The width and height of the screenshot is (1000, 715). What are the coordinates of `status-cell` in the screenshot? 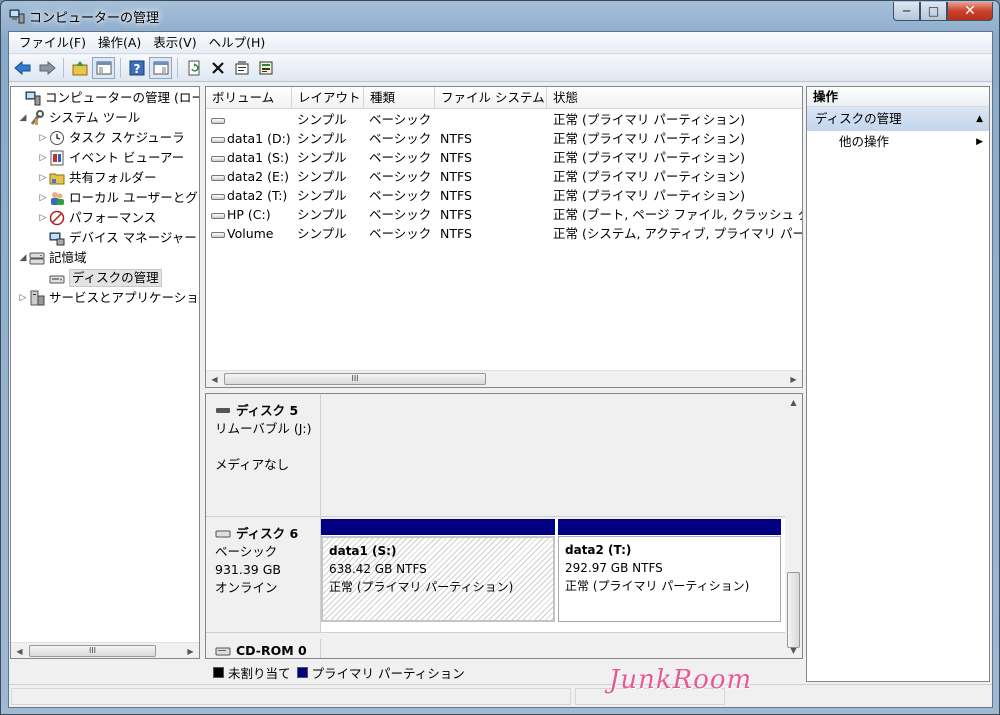 It's located at (291, 696).